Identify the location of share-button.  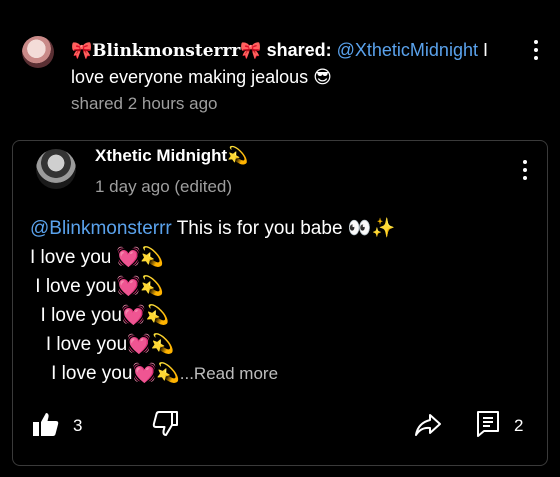
(428, 425).